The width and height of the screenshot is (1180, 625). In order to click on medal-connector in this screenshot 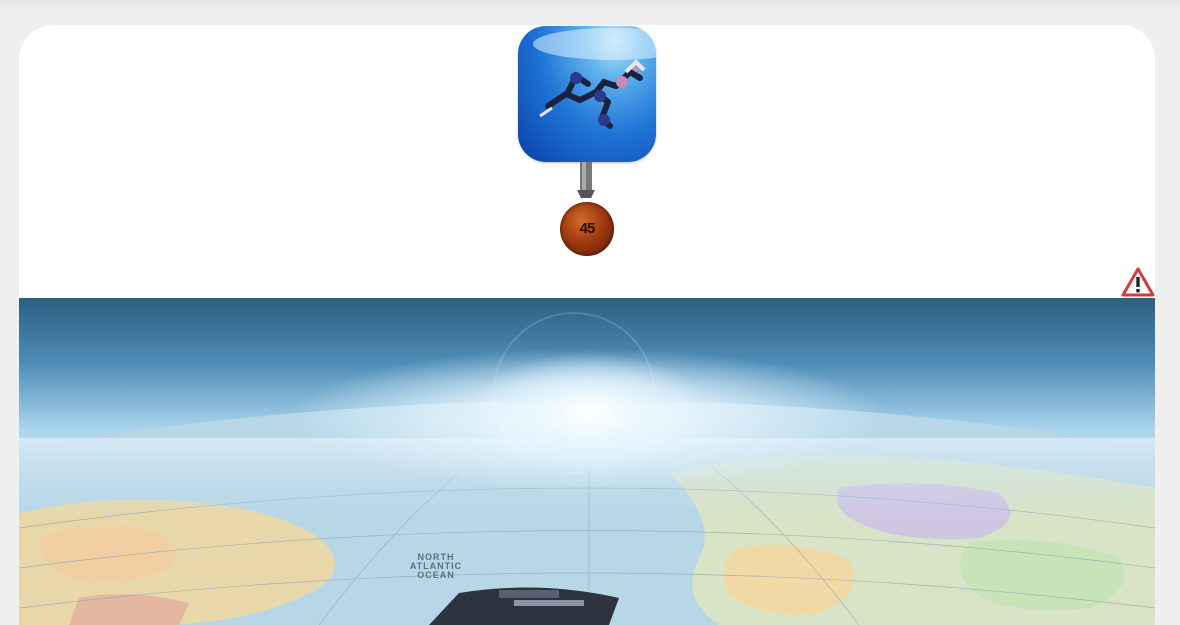, I will do `click(586, 180)`.